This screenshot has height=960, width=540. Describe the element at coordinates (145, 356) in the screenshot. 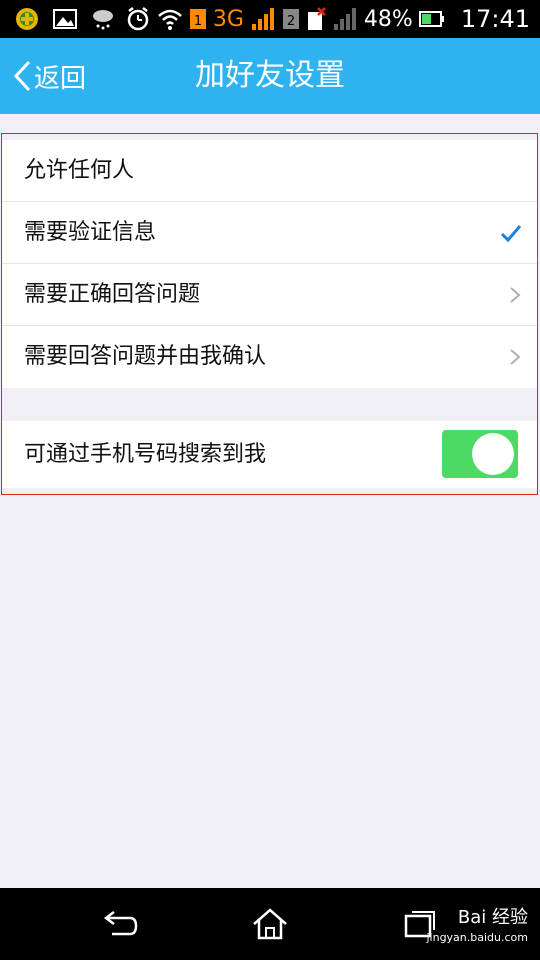

I see `option-label: 需要回答问题并由我确认` at that location.